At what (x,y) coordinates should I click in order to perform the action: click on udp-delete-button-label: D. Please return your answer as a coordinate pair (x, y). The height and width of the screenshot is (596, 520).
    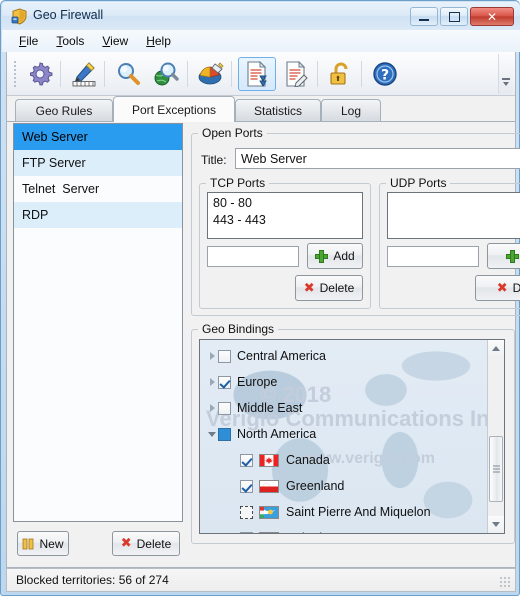
    Looking at the image, I should click on (516, 288).